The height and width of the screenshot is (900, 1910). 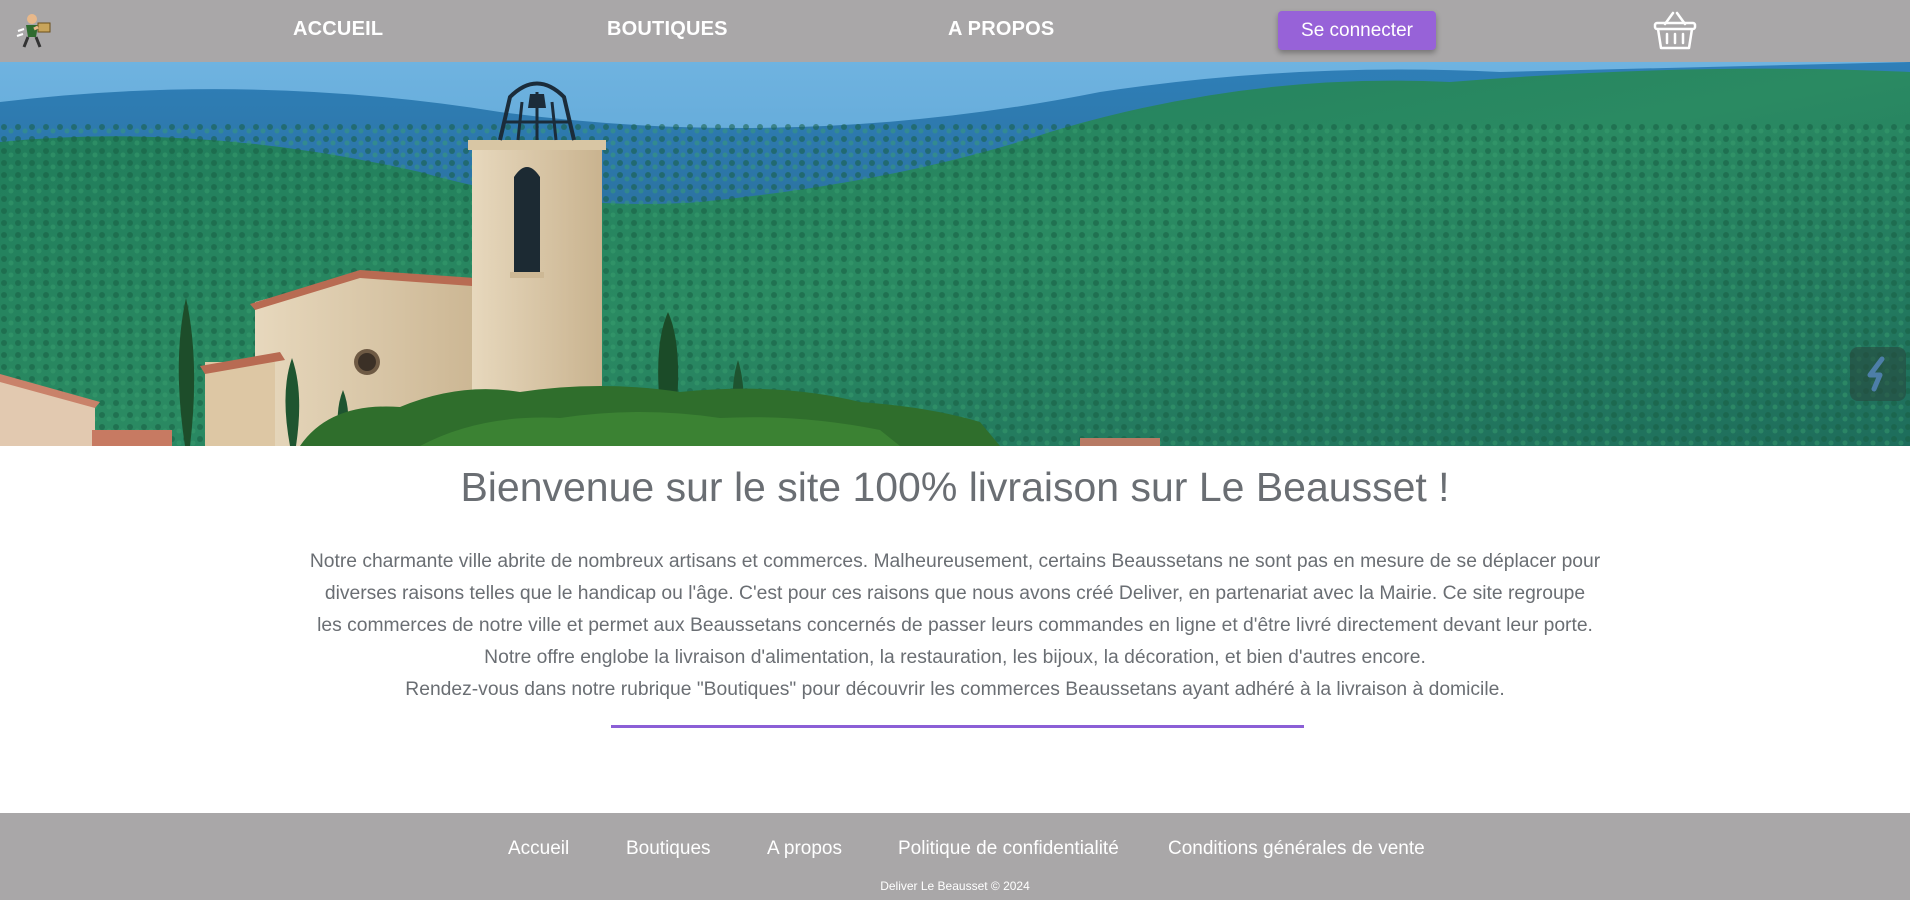 What do you see at coordinates (804, 849) in the screenshot?
I see `footer-link-a-propos: A propos` at bounding box center [804, 849].